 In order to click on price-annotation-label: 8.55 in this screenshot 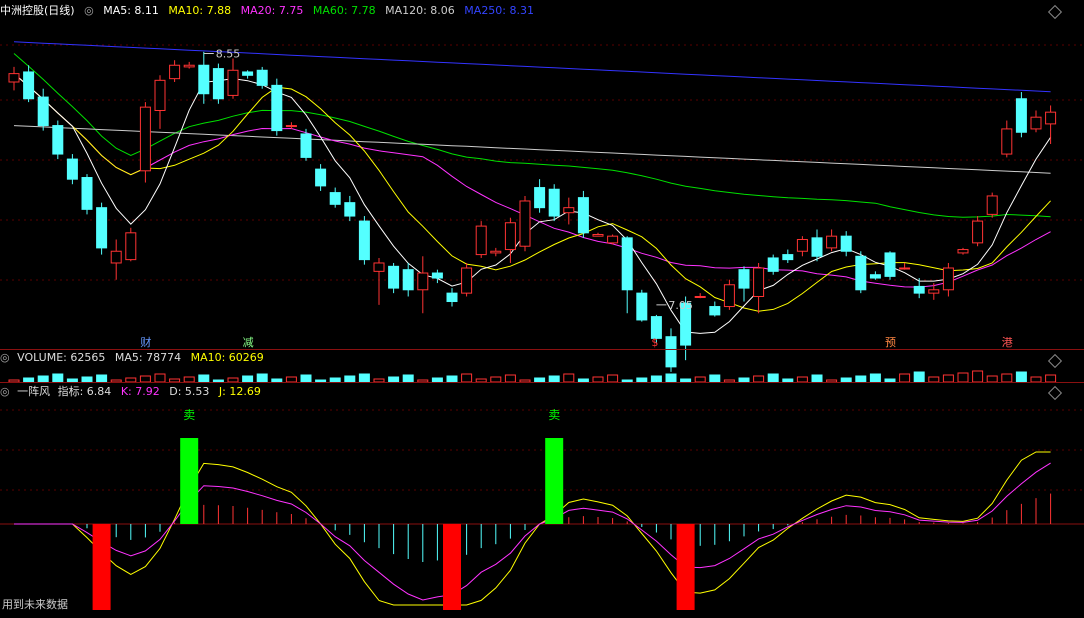, I will do `click(228, 54)`.